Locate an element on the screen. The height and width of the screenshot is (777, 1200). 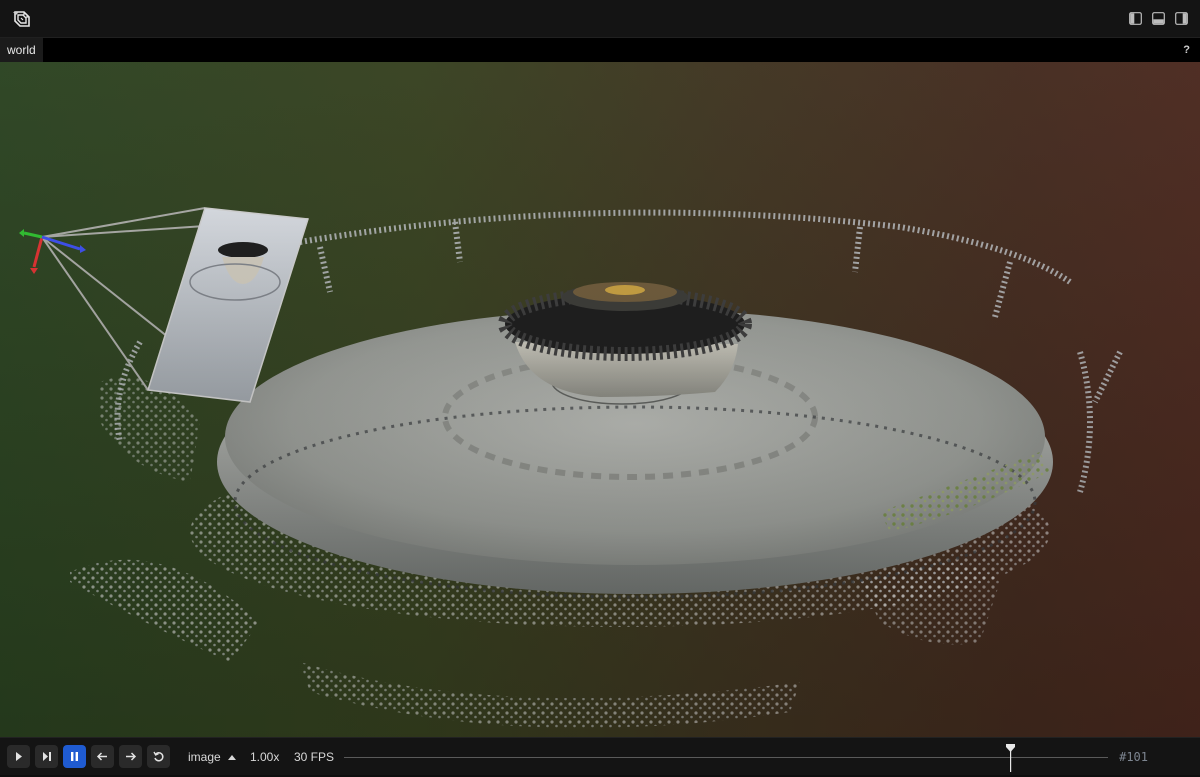
loop-icon is located at coordinates (158, 756).